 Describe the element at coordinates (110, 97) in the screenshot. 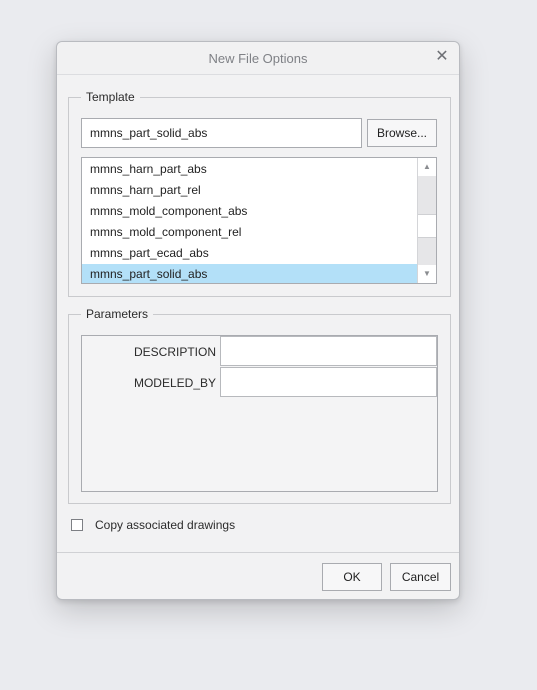

I see `template-legend: Template` at that location.